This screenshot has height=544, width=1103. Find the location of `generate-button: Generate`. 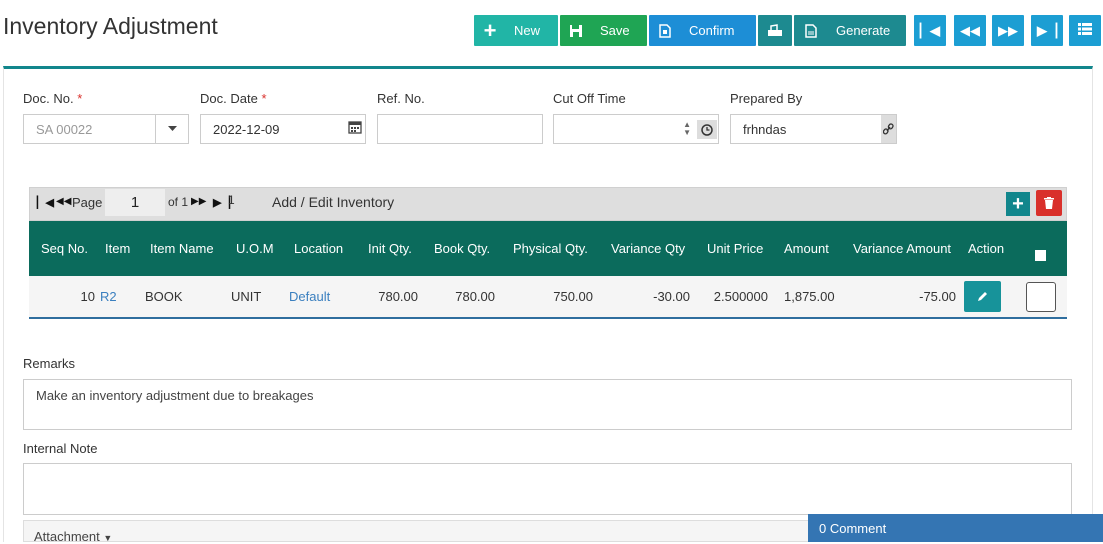

generate-button: Generate is located at coordinates (850, 30).